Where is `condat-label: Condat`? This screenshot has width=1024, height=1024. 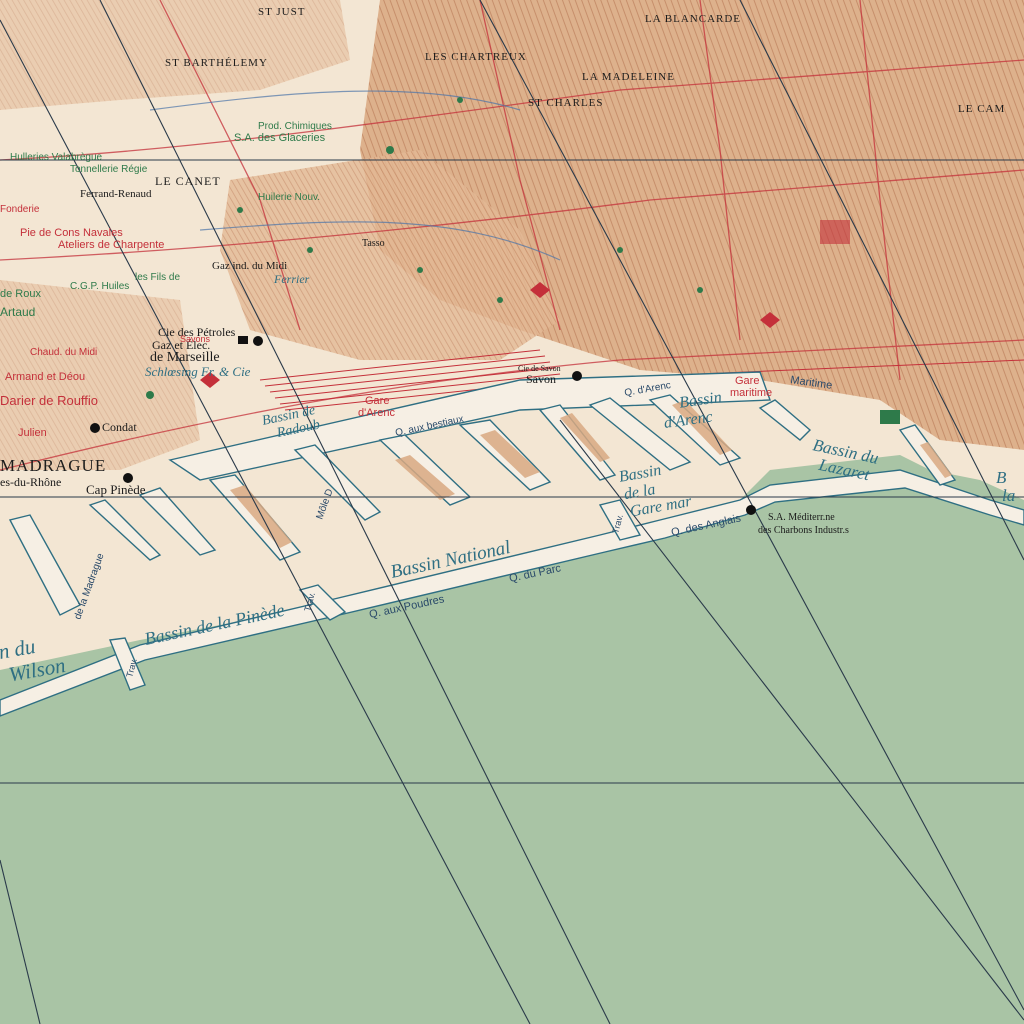
condat-label: Condat is located at coordinates (119, 427).